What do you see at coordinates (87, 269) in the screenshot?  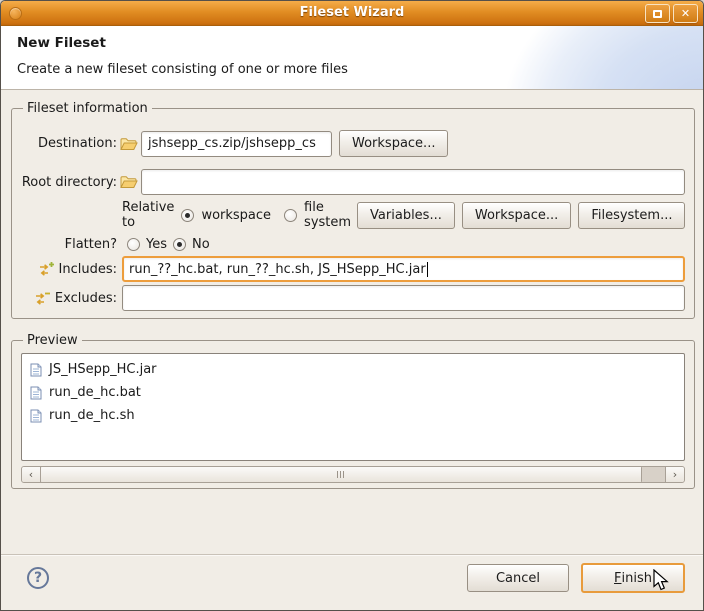 I see `includes-label: Includes:` at bounding box center [87, 269].